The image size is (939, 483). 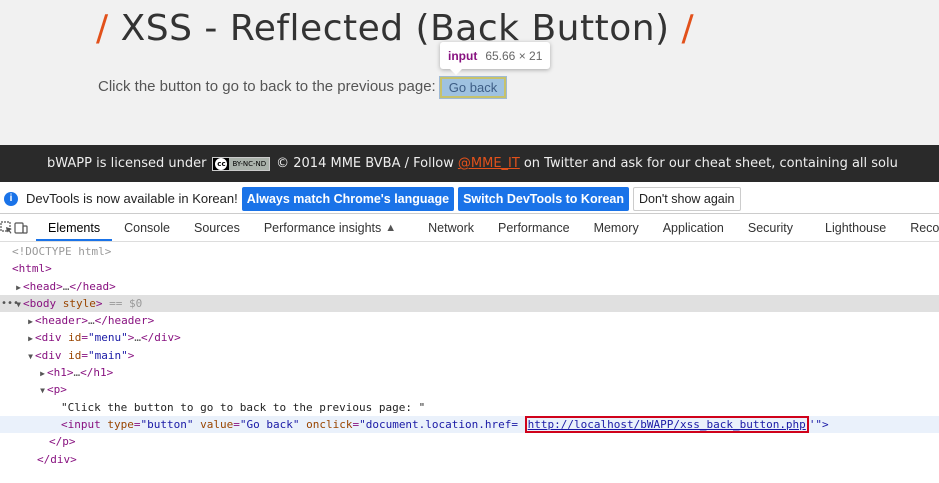 I want to click on tooltip-tag: input, so click(x=463, y=55).